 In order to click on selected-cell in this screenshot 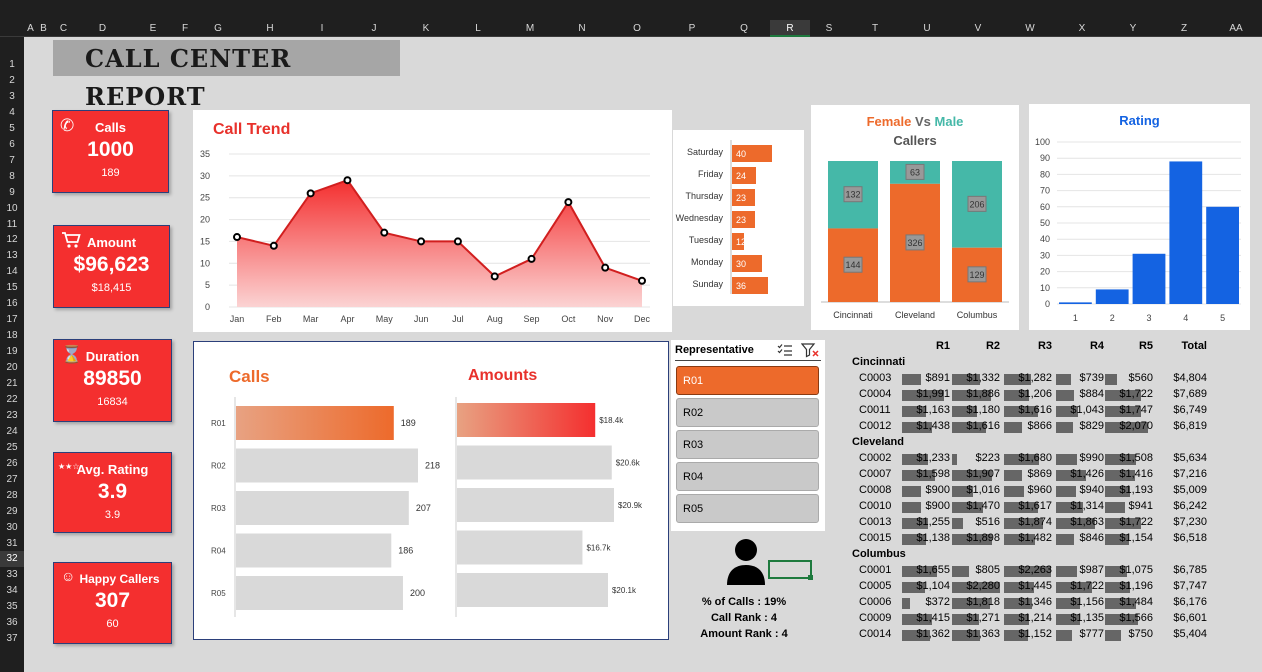, I will do `click(790, 569)`.